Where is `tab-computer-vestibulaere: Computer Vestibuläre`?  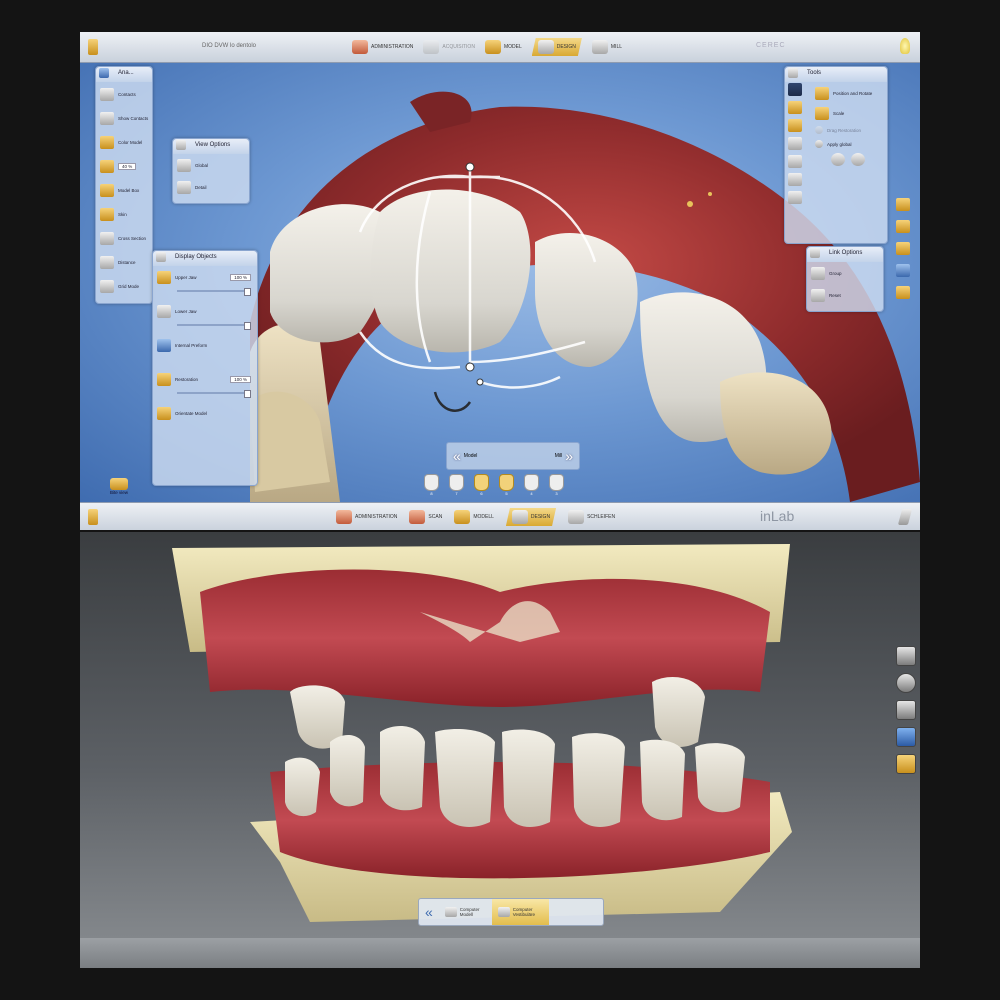 tab-computer-vestibulaere: Computer Vestibuläre is located at coordinates (520, 912).